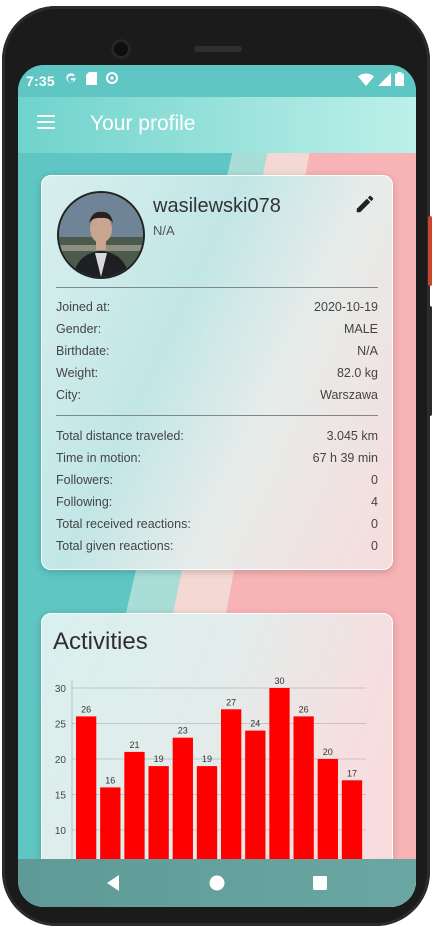 This screenshot has width=439, height=931. Describe the element at coordinates (217, 206) in the screenshot. I see `username: wasilewski078` at that location.